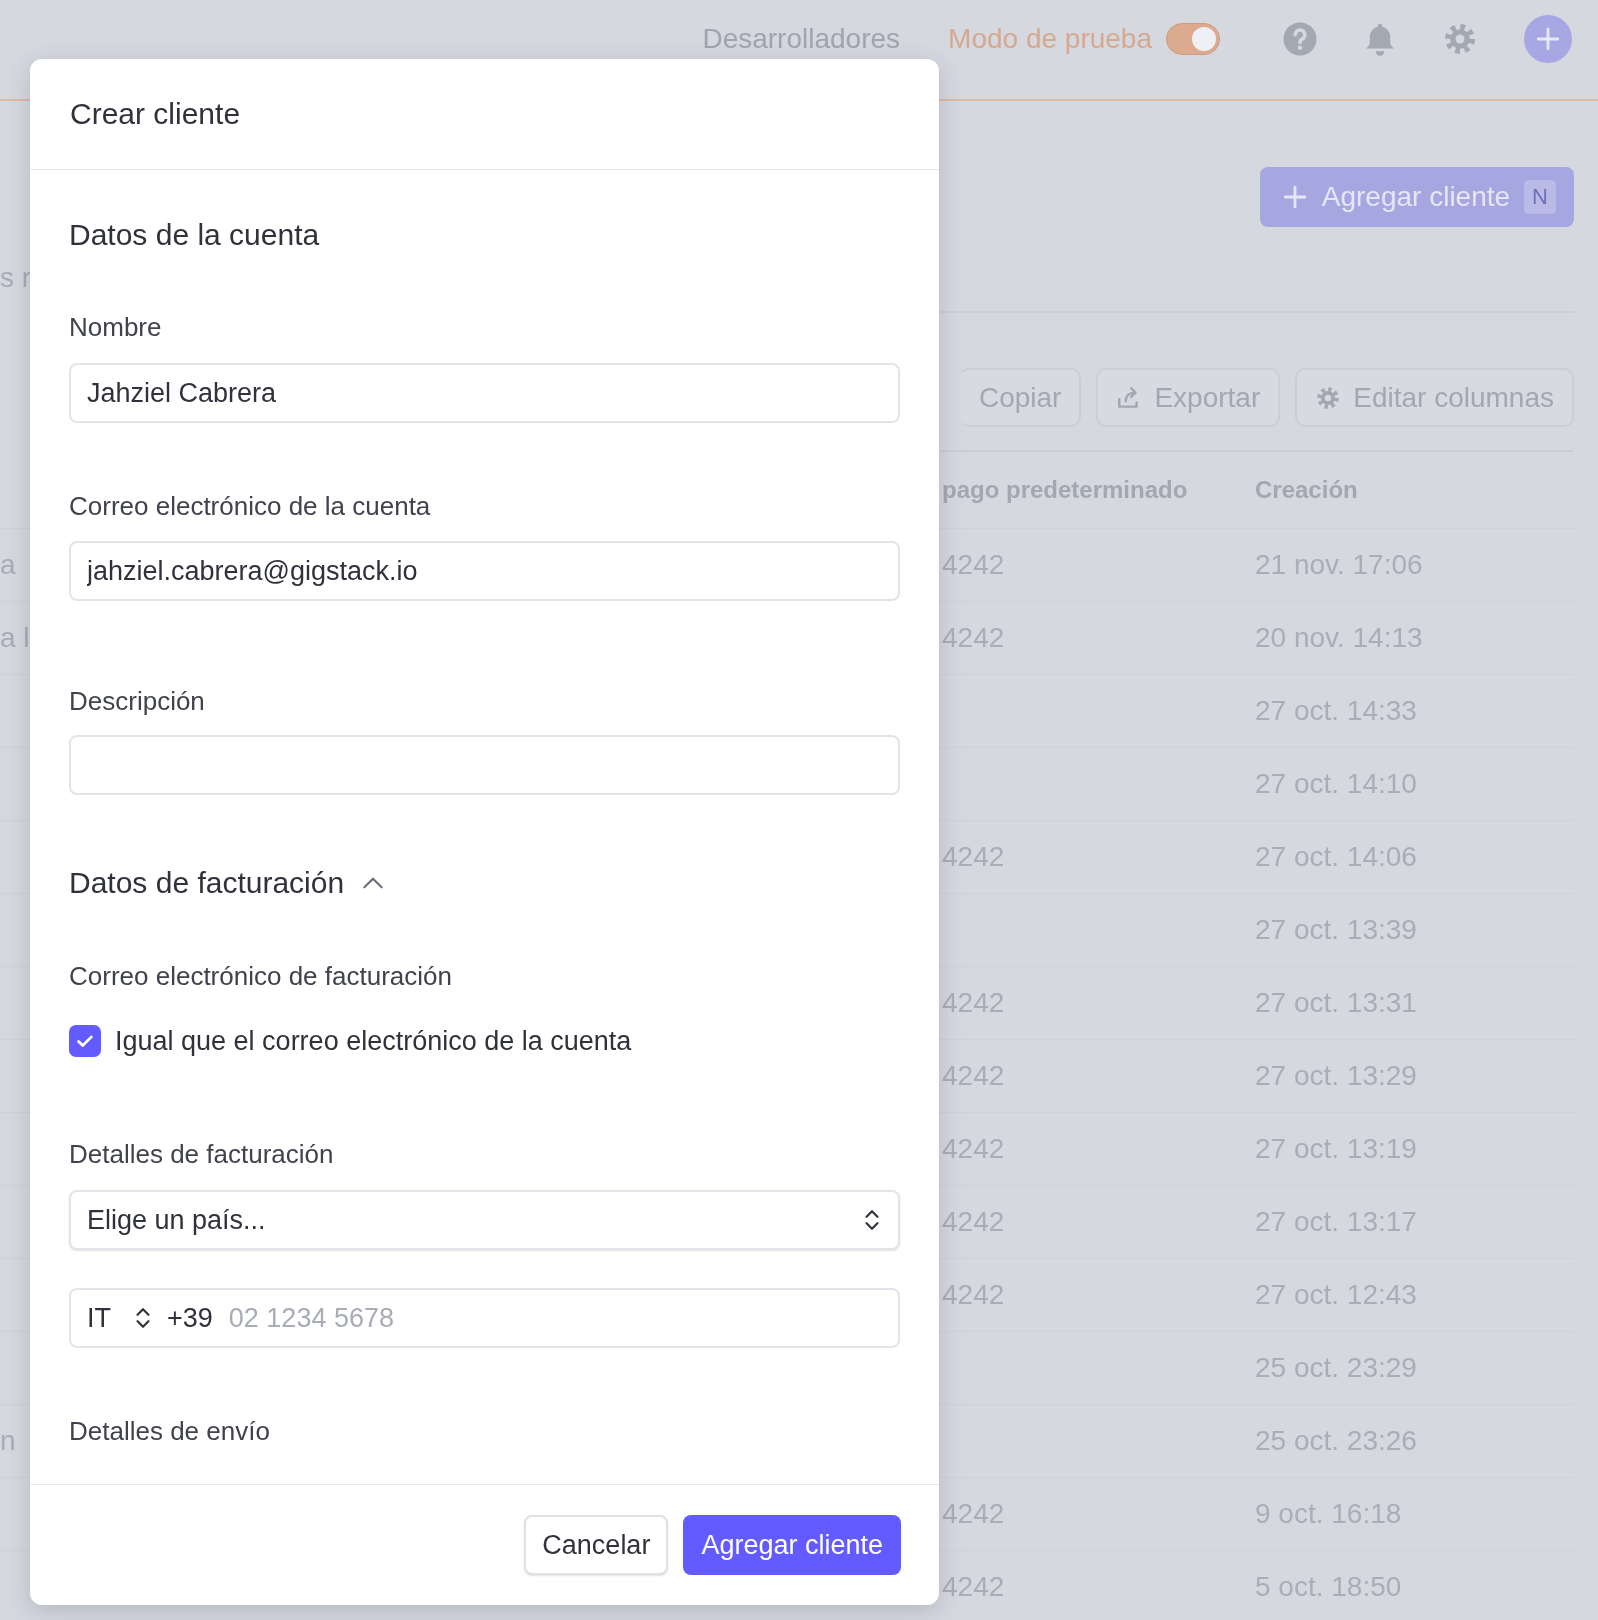 Image resolution: width=1598 pixels, height=1620 pixels. What do you see at coordinates (792, 1545) in the screenshot?
I see `add-customer-button: Agregar cliente` at bounding box center [792, 1545].